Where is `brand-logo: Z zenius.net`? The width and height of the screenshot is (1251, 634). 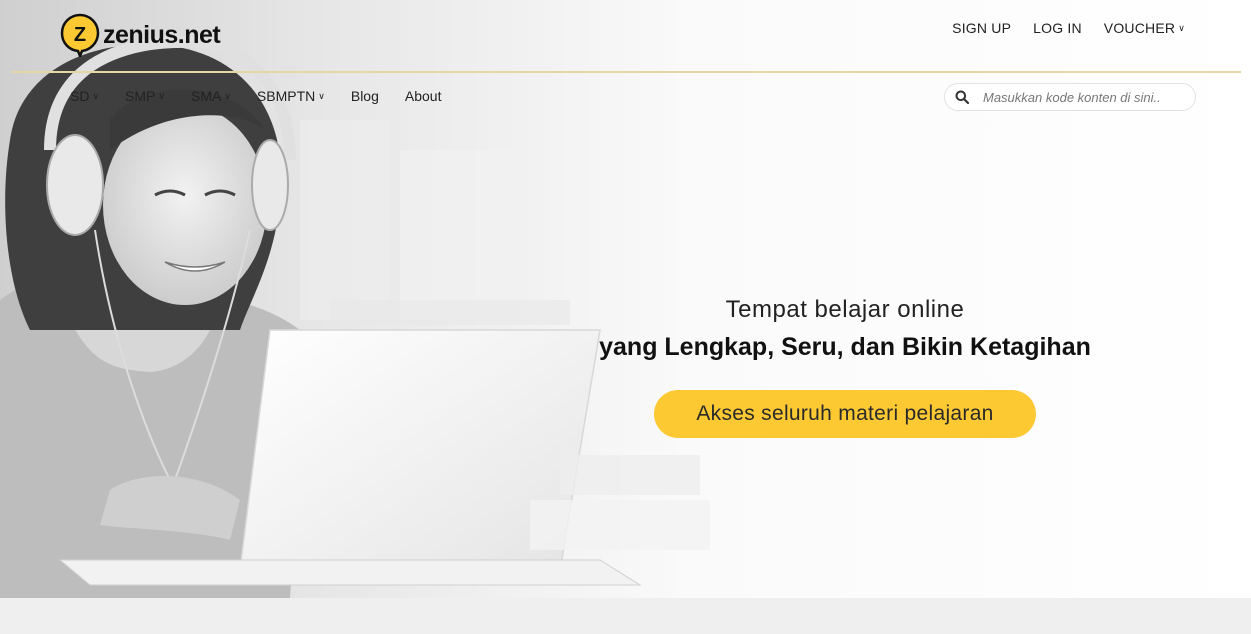
brand-logo: Z zenius.net is located at coordinates (140, 35).